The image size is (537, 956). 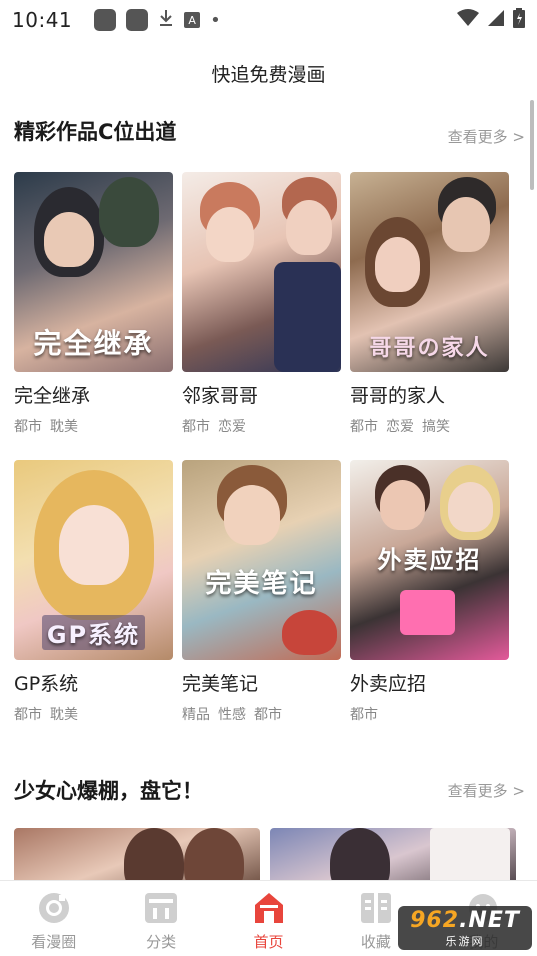 I want to click on comic-title: 完美笔记, so click(x=261, y=684).